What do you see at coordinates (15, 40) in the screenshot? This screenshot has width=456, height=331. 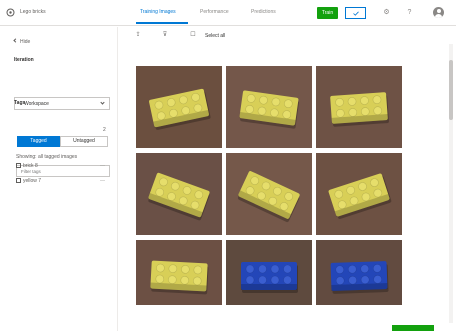 I see `chevron-left-icon` at bounding box center [15, 40].